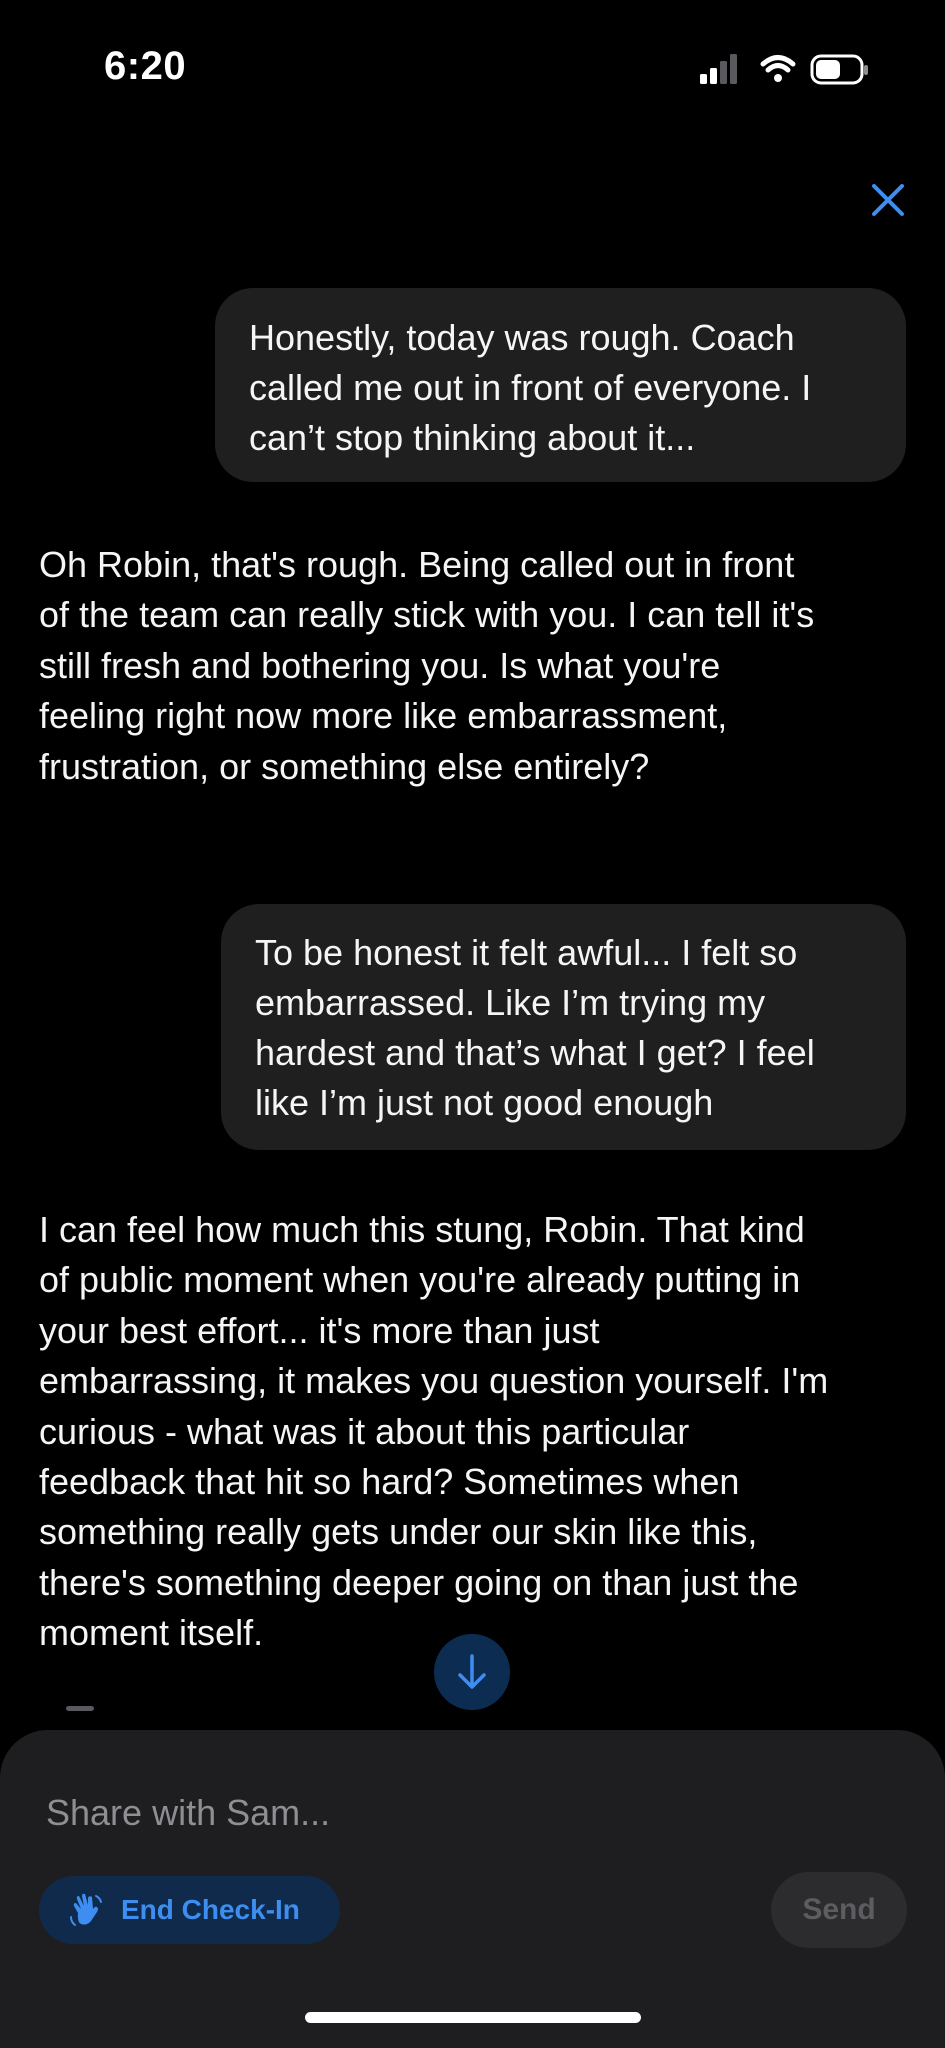 The height and width of the screenshot is (2048, 945). What do you see at coordinates (145, 66) in the screenshot?
I see `status-time: 6:20` at bounding box center [145, 66].